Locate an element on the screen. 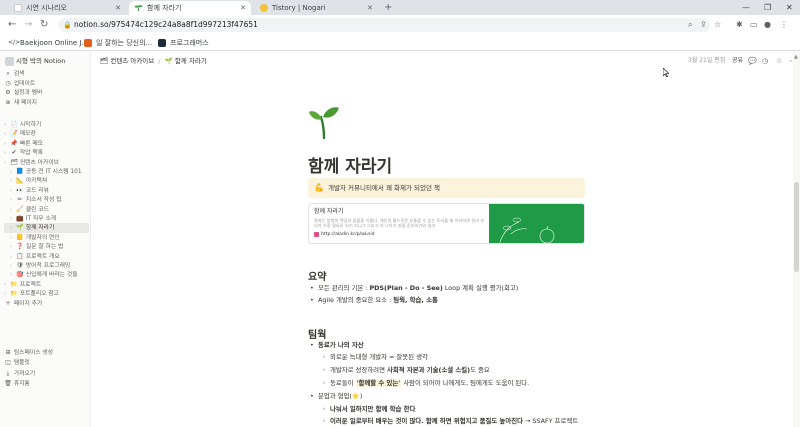 The height and width of the screenshot is (427, 800). sidebar-item-label: 공동 전 IT 시스템 101 is located at coordinates (53, 172).